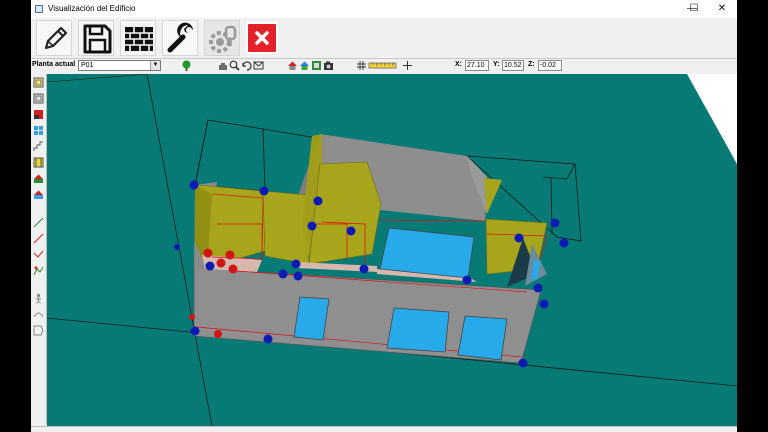  What do you see at coordinates (155, 65) in the screenshot?
I see `chevron-down-icon: ▼` at bounding box center [155, 65].